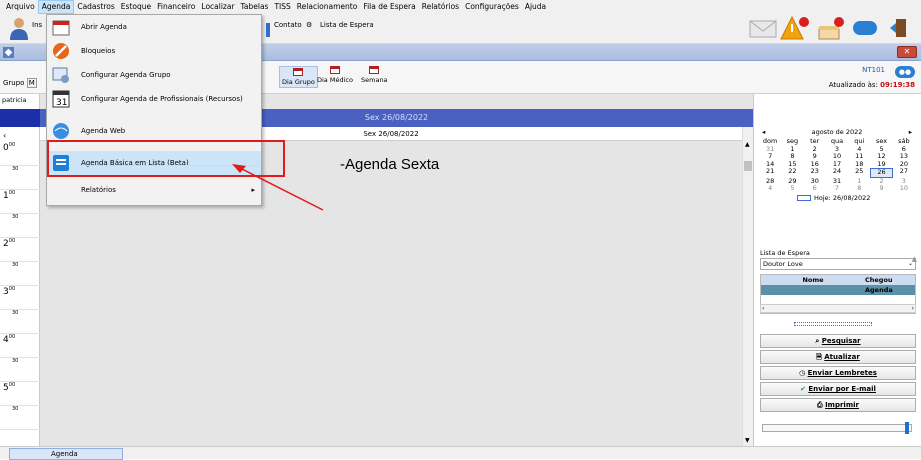  What do you see at coordinates (837, 188) in the screenshot?
I see `calendar-day: 7` at bounding box center [837, 188].